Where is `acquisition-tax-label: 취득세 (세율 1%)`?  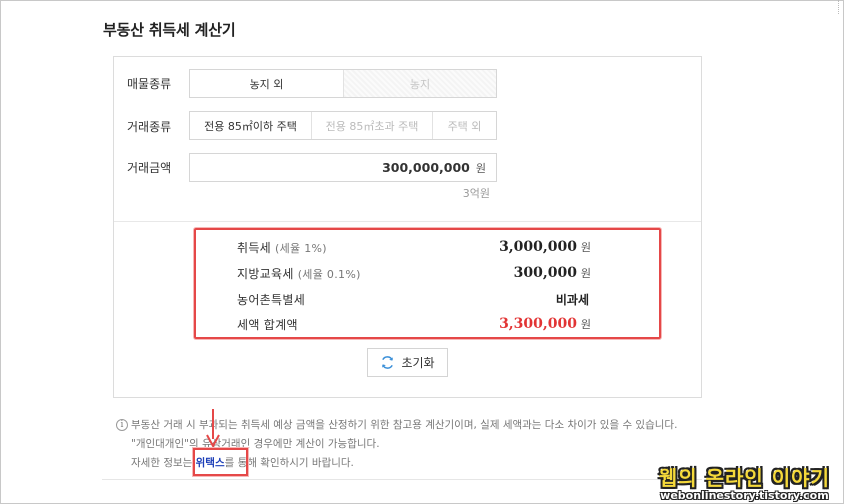 acquisition-tax-label: 취득세 (세율 1%) is located at coordinates (282, 247).